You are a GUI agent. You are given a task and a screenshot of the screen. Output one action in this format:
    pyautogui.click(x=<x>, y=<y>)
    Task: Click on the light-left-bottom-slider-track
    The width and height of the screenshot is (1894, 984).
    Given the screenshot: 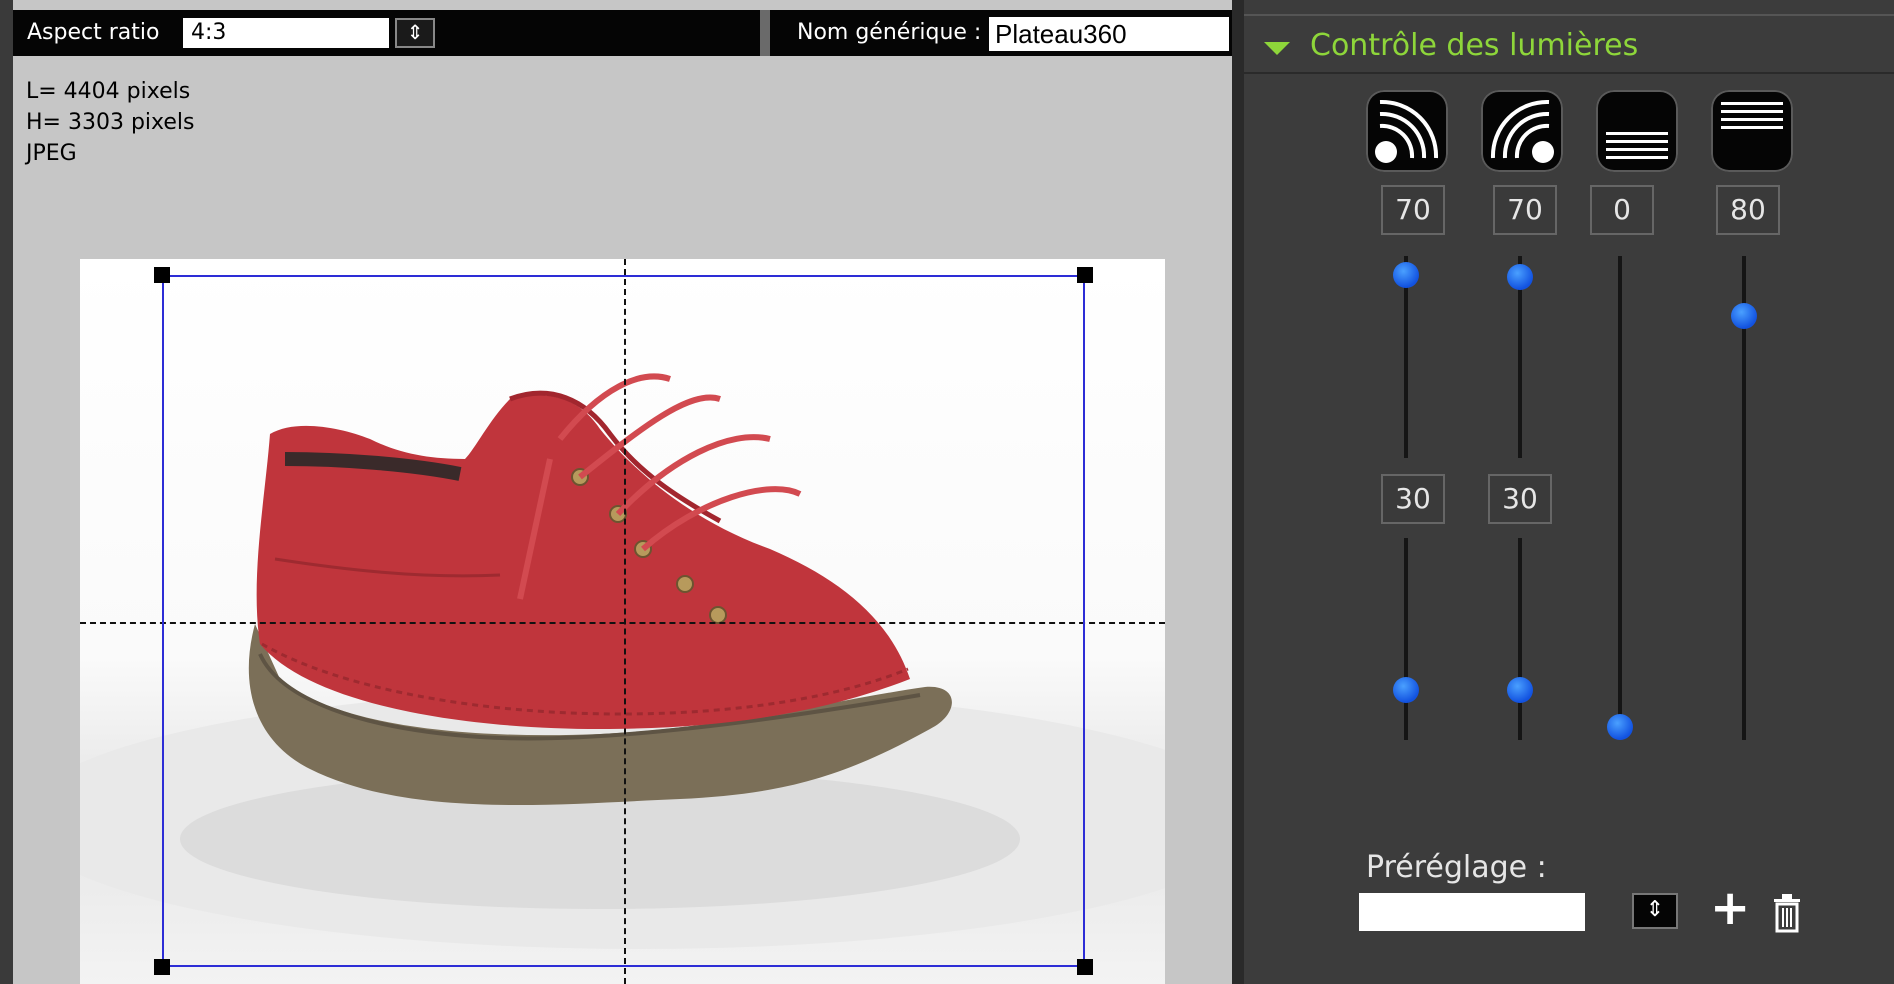 What is the action you would take?
    pyautogui.click(x=1406, y=639)
    